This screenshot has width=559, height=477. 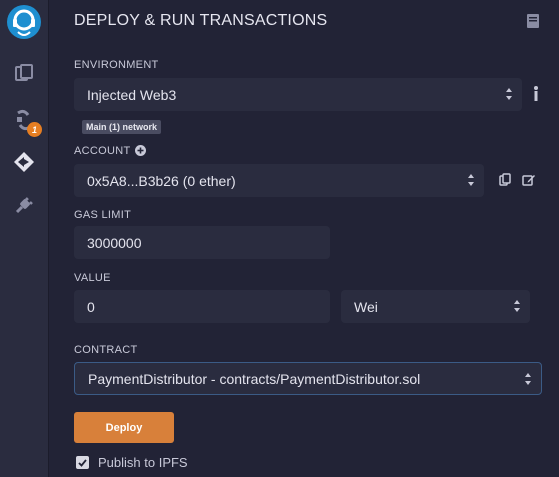 What do you see at coordinates (122, 127) in the screenshot?
I see `network-badge: Main (1) network` at bounding box center [122, 127].